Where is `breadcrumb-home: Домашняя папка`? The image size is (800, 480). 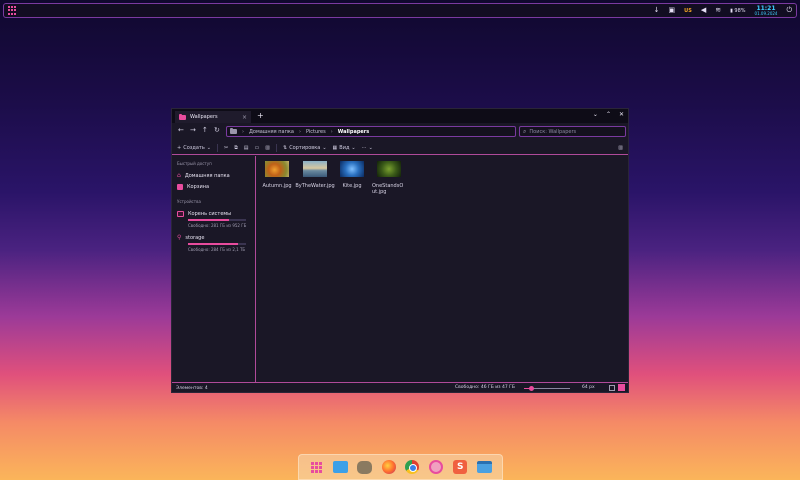
breadcrumb-home: Домашняя папка is located at coordinates (271, 132).